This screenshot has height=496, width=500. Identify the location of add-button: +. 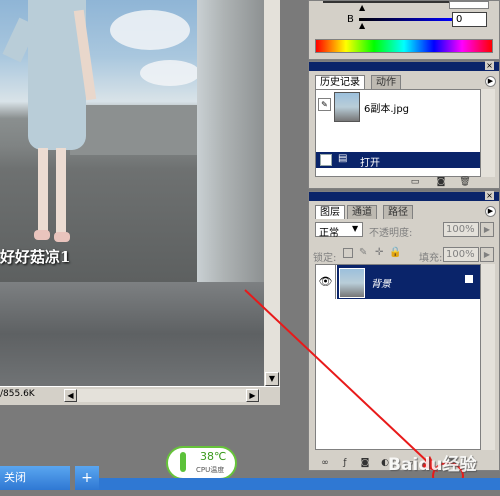
(87, 478).